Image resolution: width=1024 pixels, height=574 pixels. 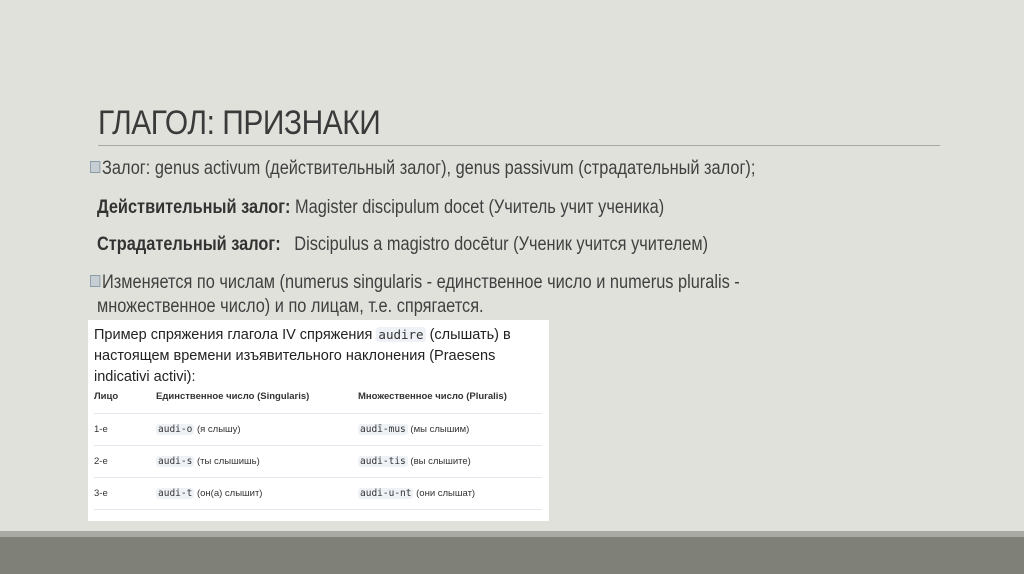 I want to click on form-code: audi-s, so click(x=175, y=461).